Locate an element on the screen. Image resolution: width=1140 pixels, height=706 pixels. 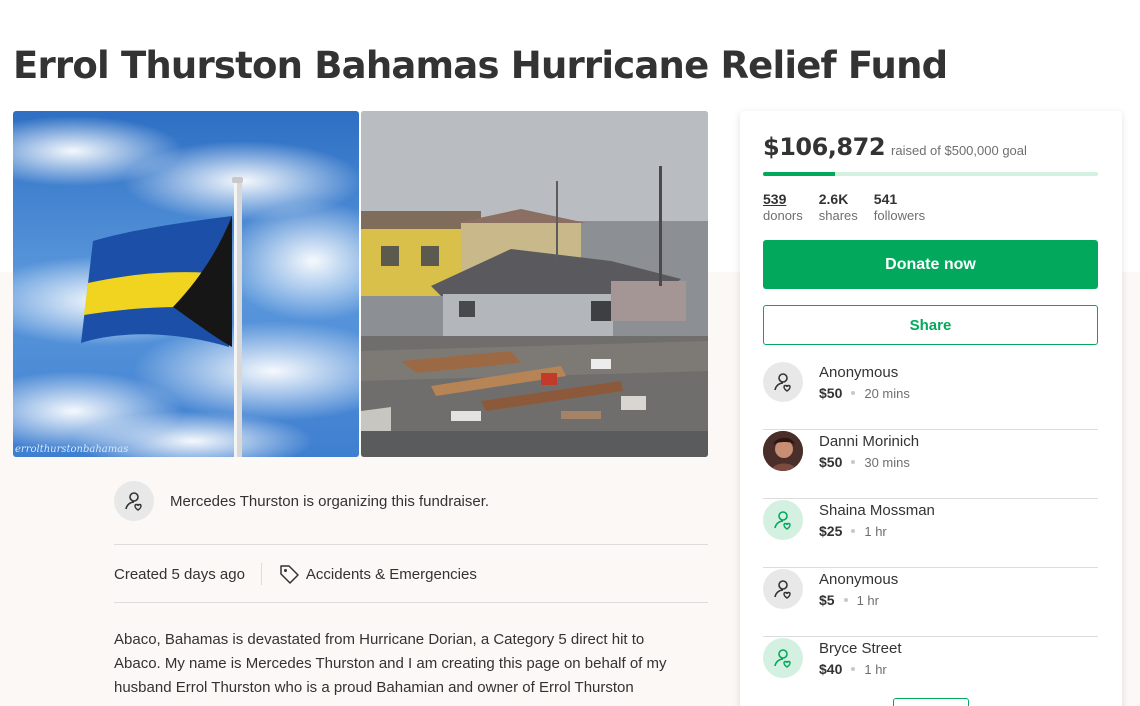
donation-amount: $5 is located at coordinates (827, 600).